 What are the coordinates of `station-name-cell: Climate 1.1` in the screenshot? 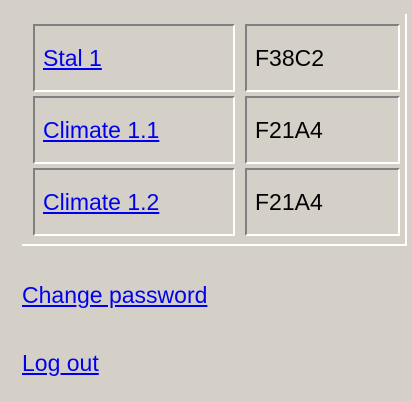 It's located at (134, 130).